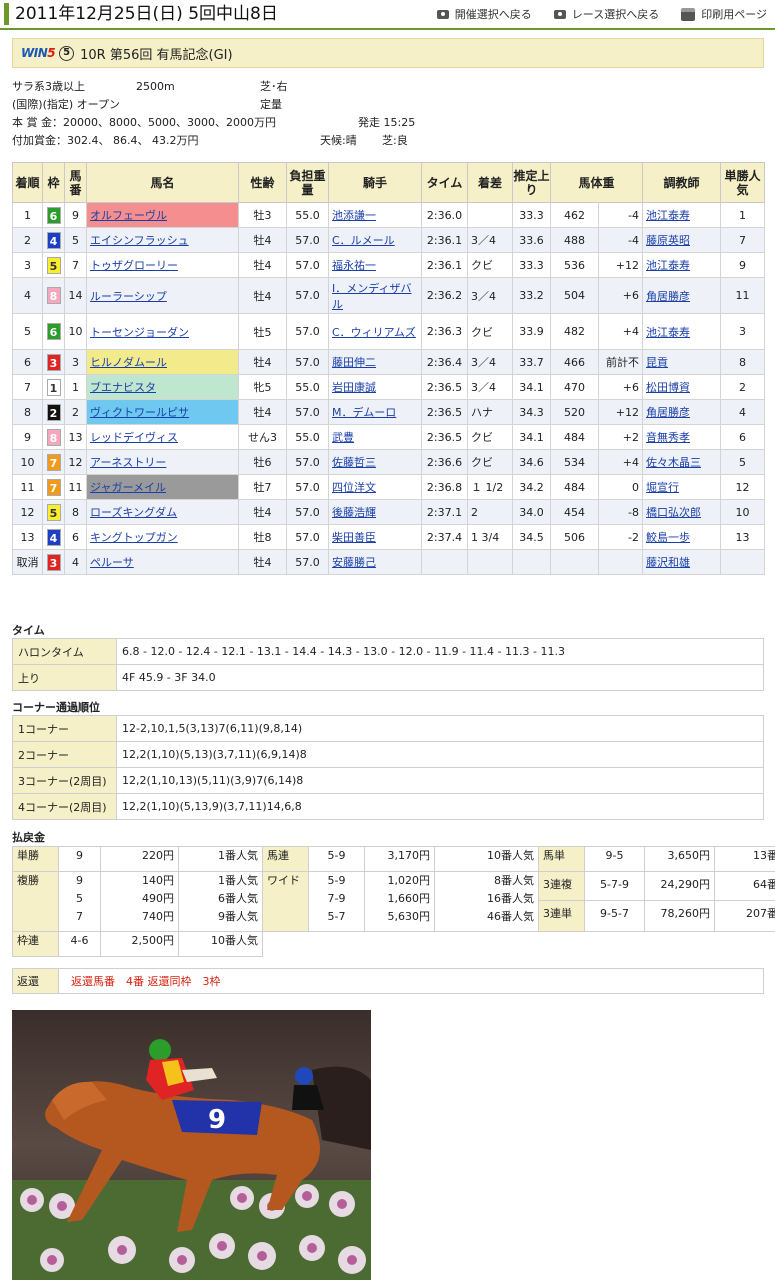  What do you see at coordinates (531, 412) in the screenshot?
I see `last-3f: 34.3` at bounding box center [531, 412].